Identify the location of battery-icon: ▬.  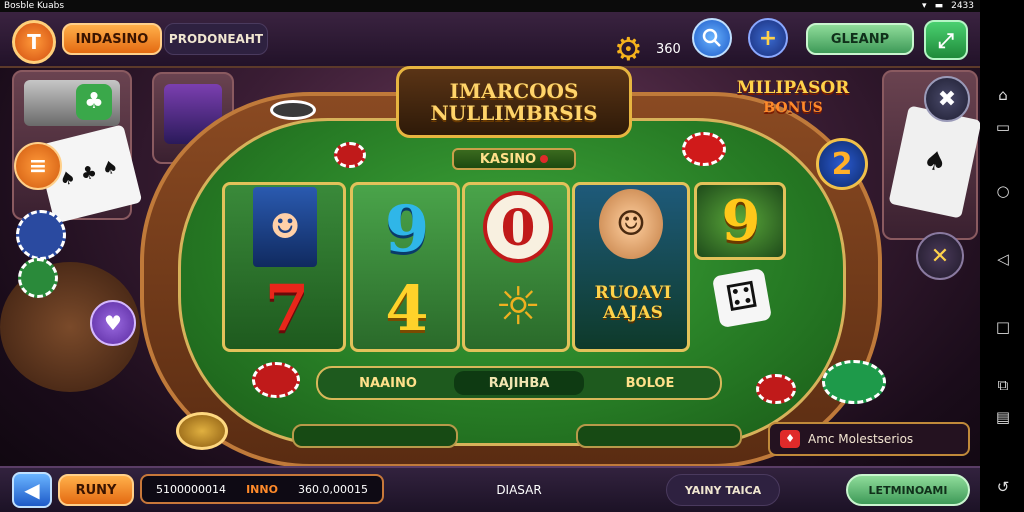
(939, 6).